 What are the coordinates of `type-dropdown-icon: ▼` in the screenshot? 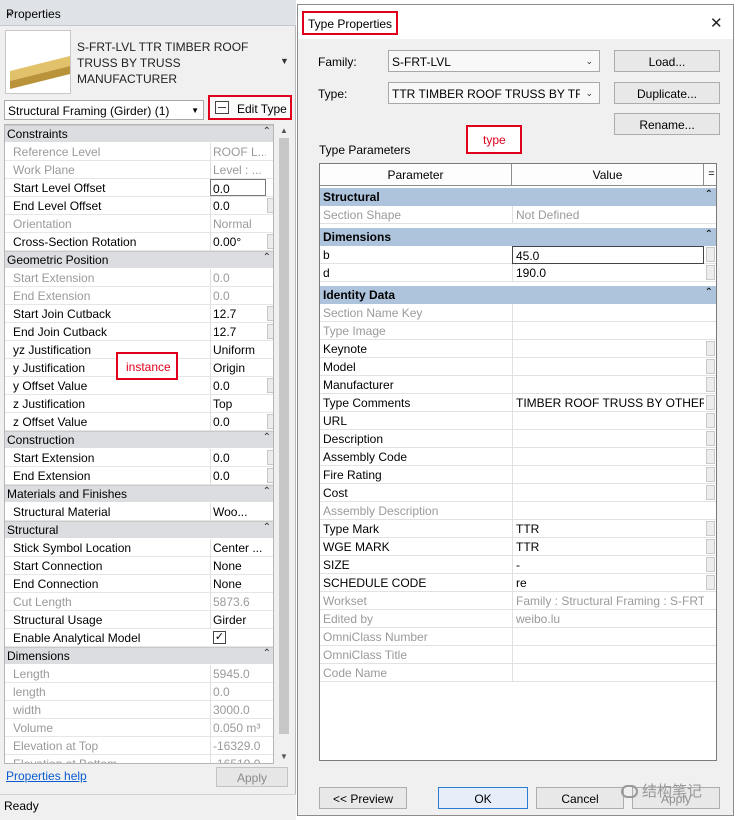 It's located at (284, 61).